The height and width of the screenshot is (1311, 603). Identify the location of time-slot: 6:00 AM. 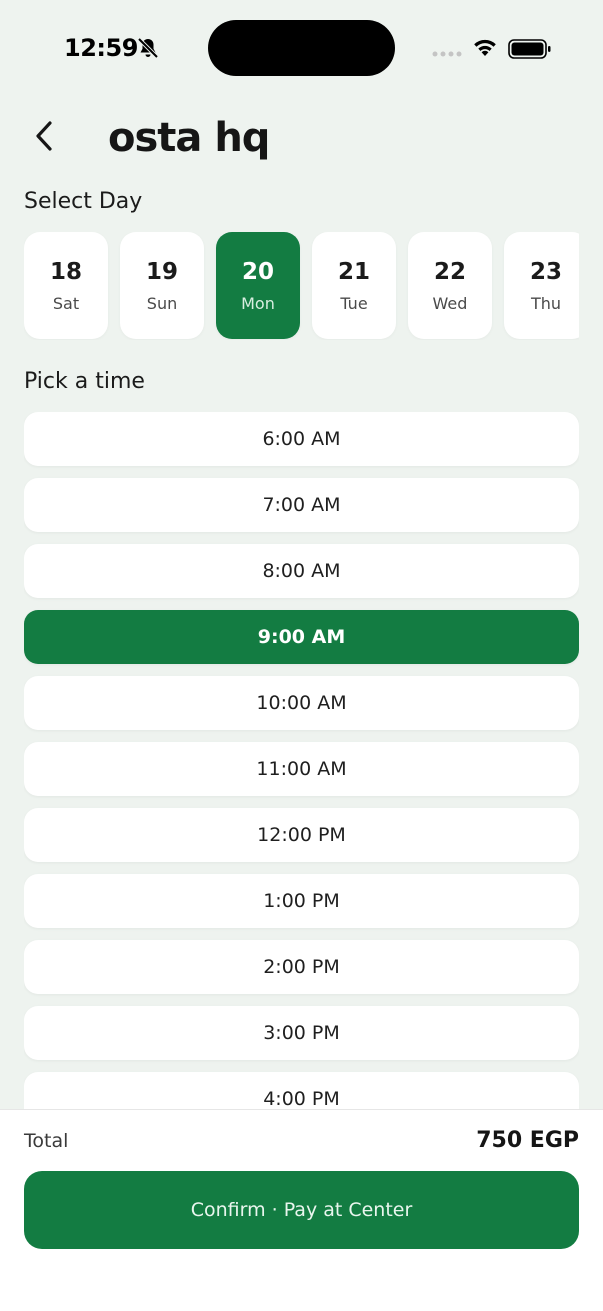
(301, 439).